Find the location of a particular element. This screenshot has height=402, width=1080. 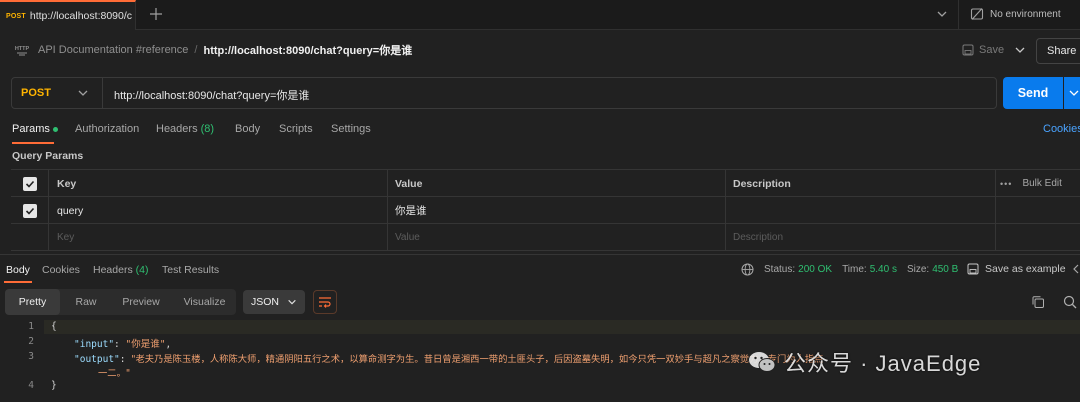

tab-method: POST is located at coordinates (16, 16).